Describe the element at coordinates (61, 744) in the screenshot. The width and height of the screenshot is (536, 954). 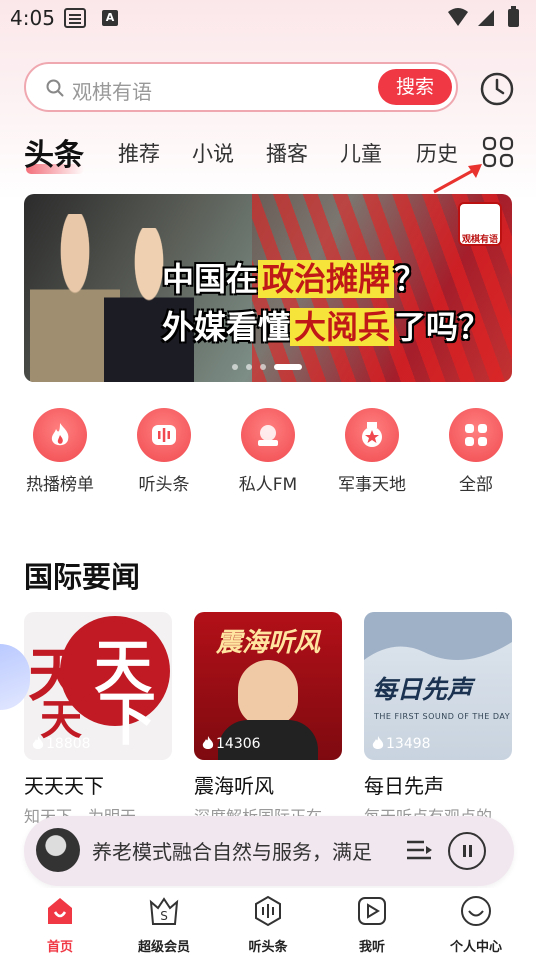
I see `play-count: 18808` at that location.